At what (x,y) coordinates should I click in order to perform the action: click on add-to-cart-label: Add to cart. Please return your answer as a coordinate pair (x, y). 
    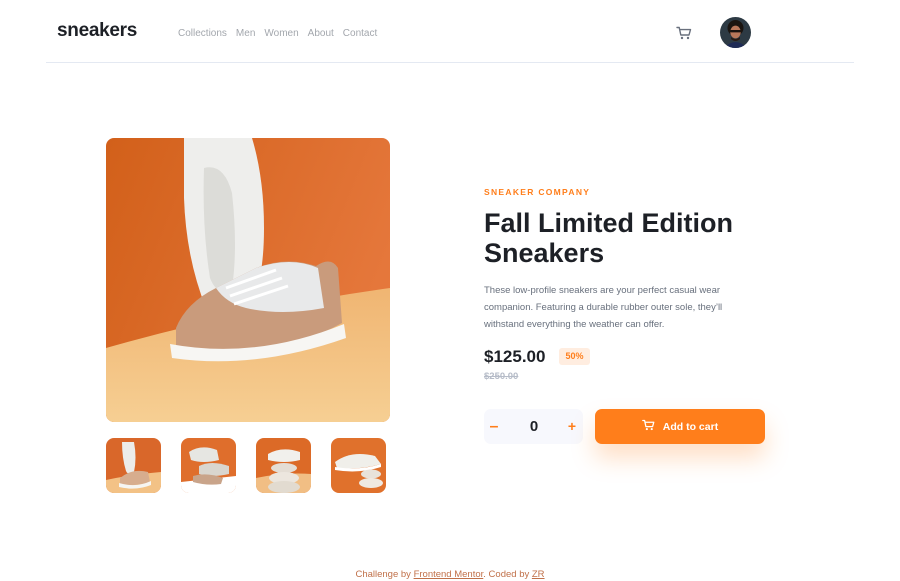
    Looking at the image, I should click on (690, 426).